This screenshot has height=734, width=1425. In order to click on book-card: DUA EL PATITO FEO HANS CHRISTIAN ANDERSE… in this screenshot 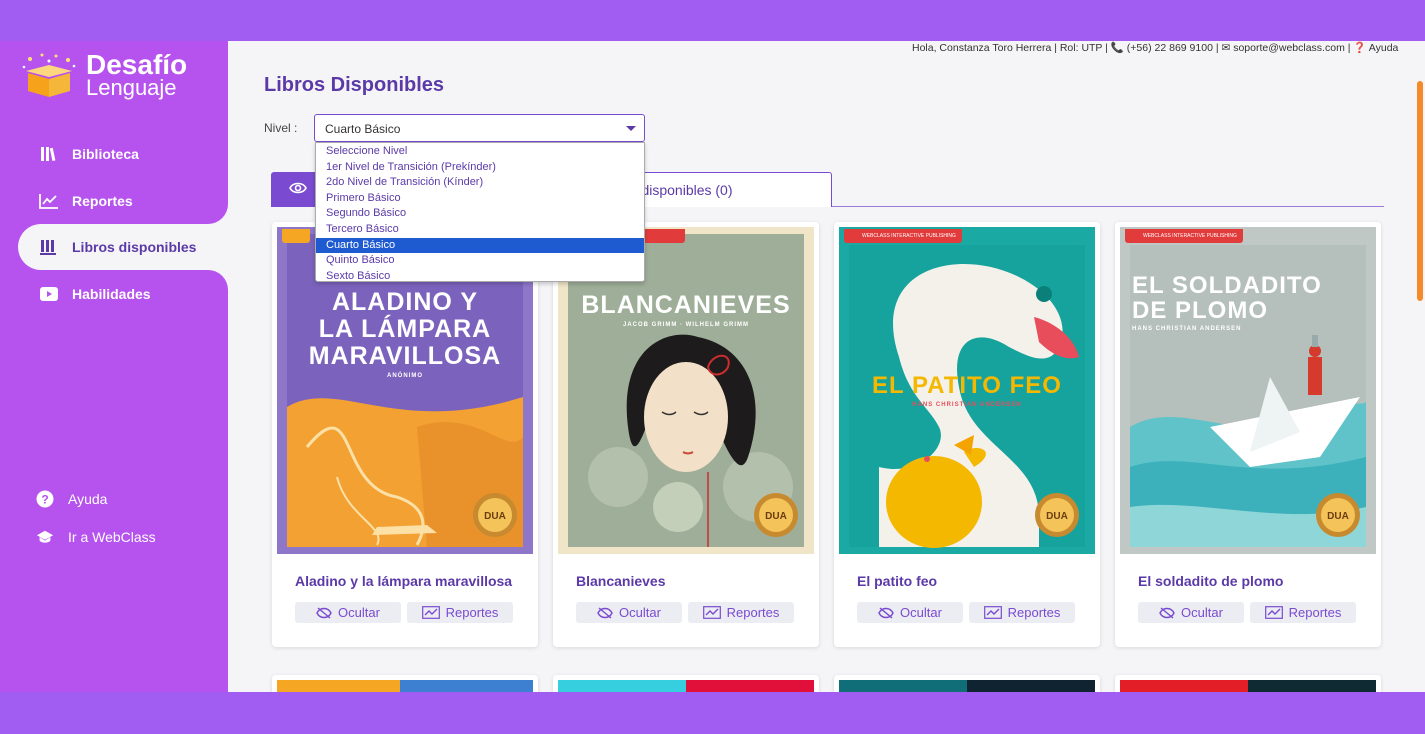, I will do `click(967, 434)`.